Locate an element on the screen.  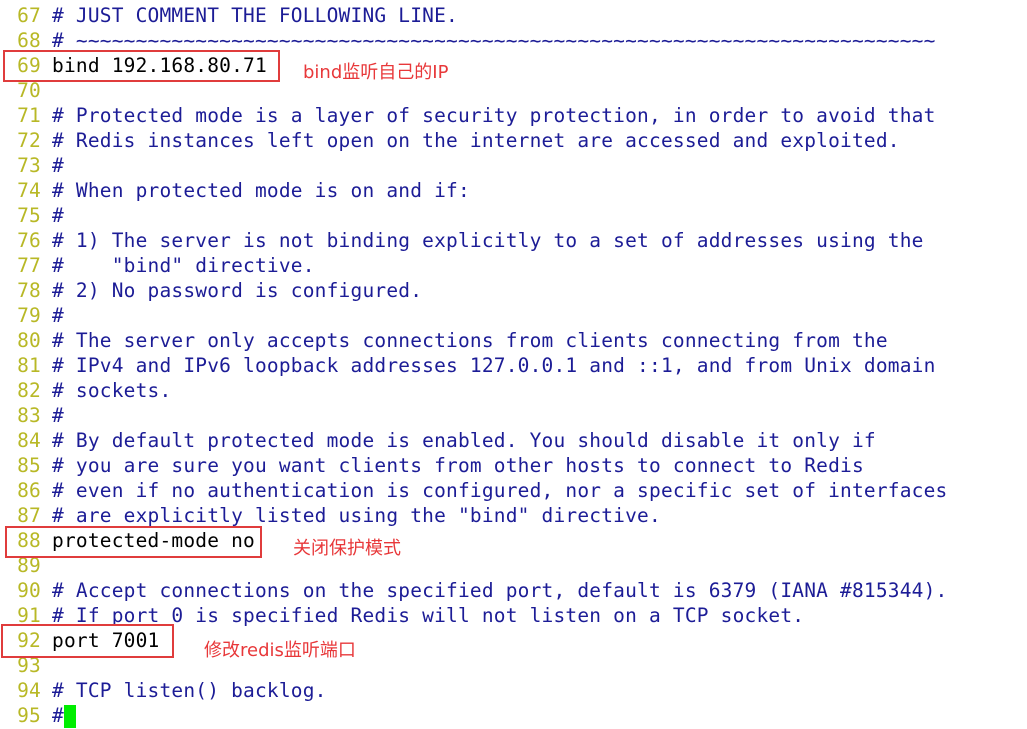
line-number: 74 is located at coordinates (29, 190).